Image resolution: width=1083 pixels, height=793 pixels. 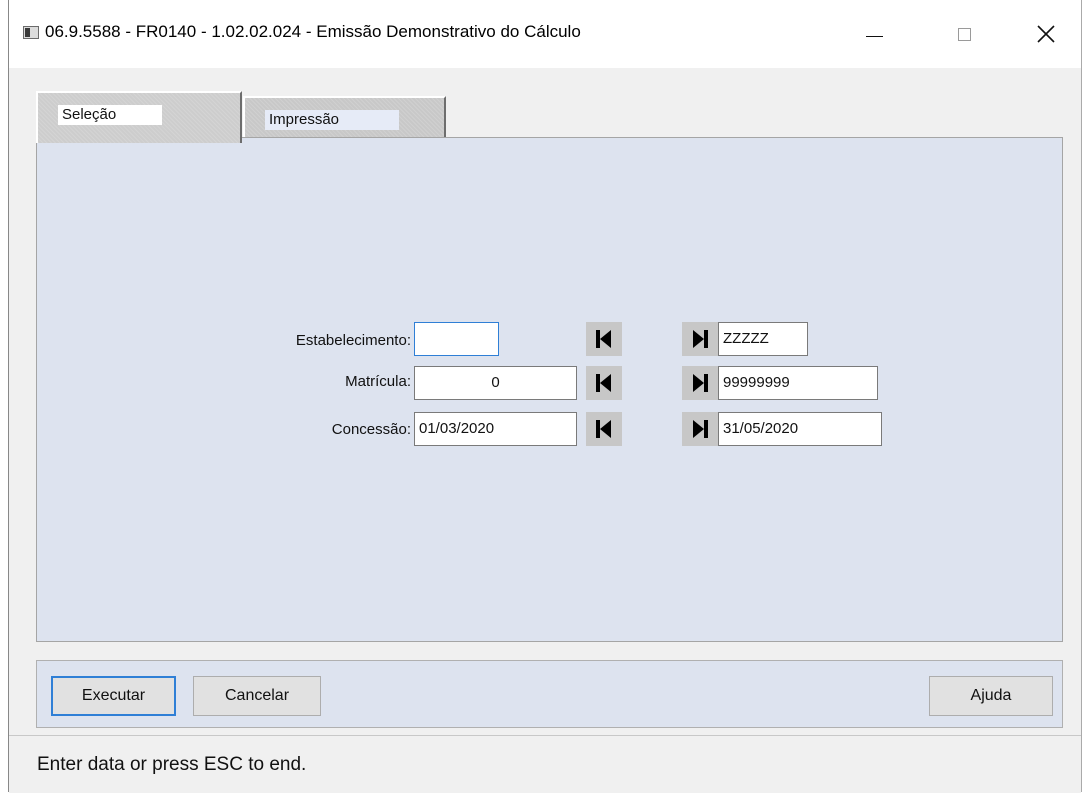 What do you see at coordinates (172, 764) in the screenshot?
I see `status-message: Enter data or press ESC to end.` at bounding box center [172, 764].